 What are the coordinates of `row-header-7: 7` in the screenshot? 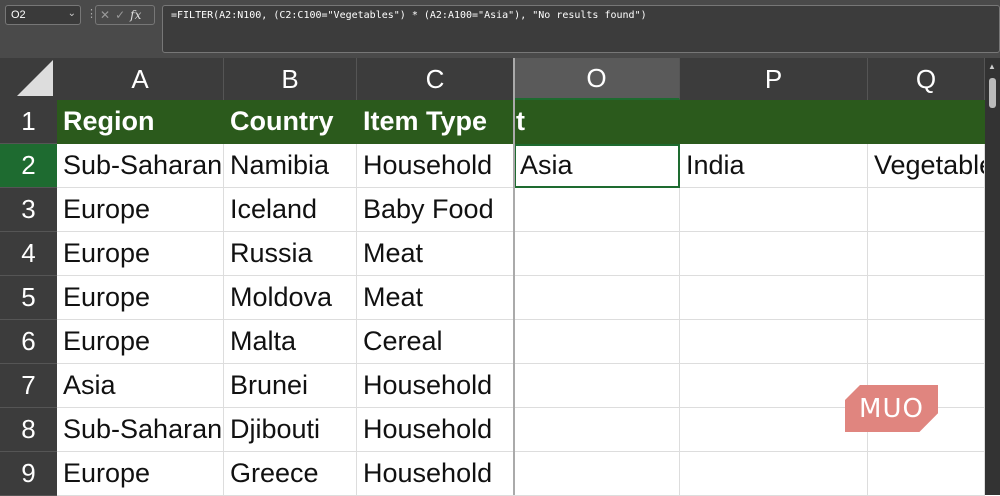 It's located at (28, 386).